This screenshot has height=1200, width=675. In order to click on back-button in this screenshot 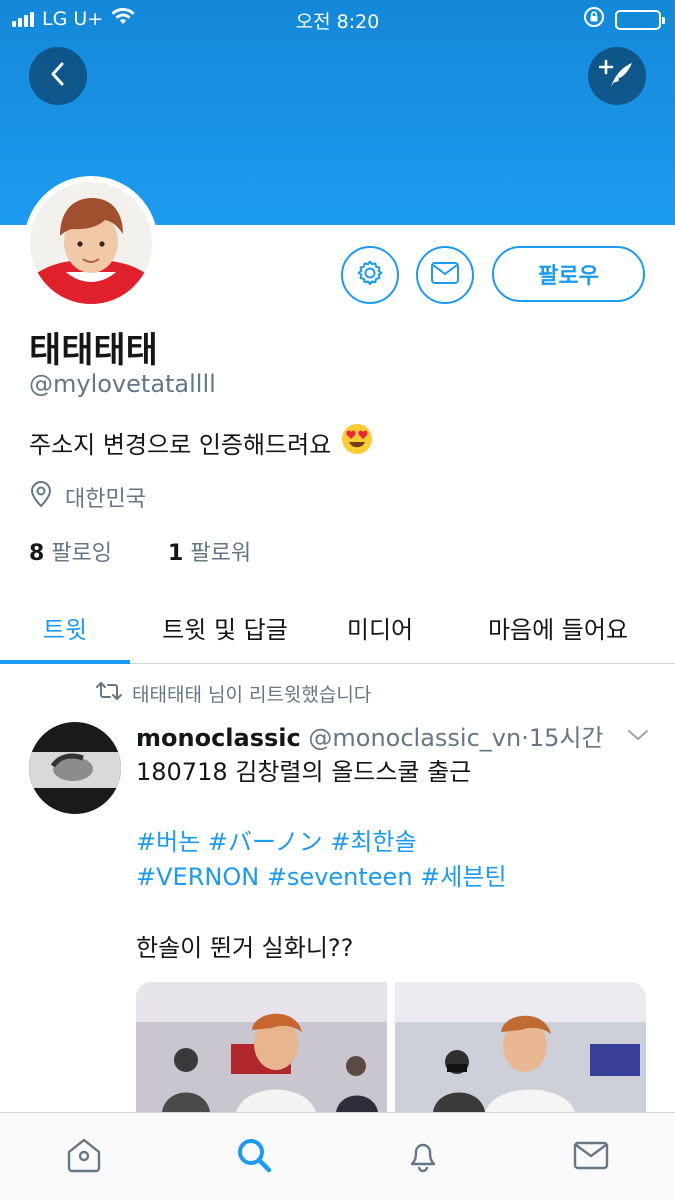, I will do `click(58, 76)`.